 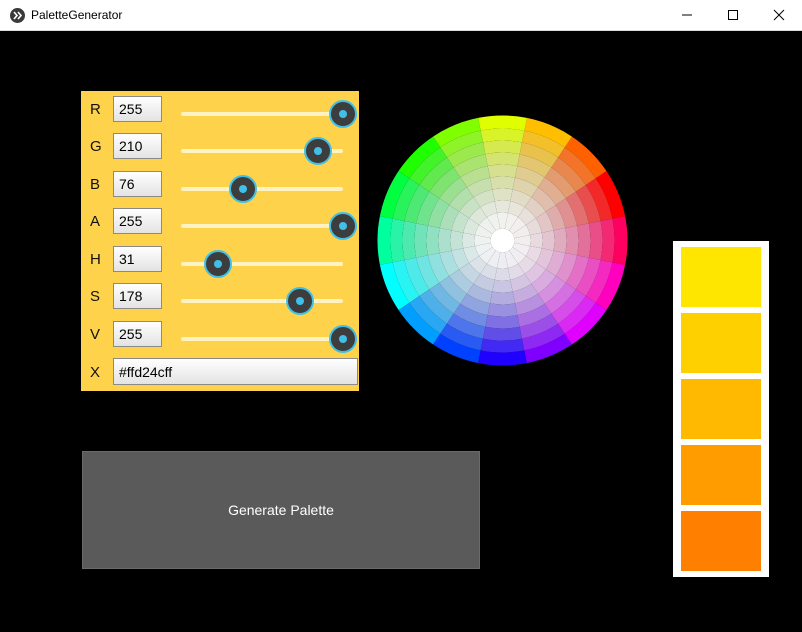 I want to click on channel-label-h: H, so click(x=95, y=259).